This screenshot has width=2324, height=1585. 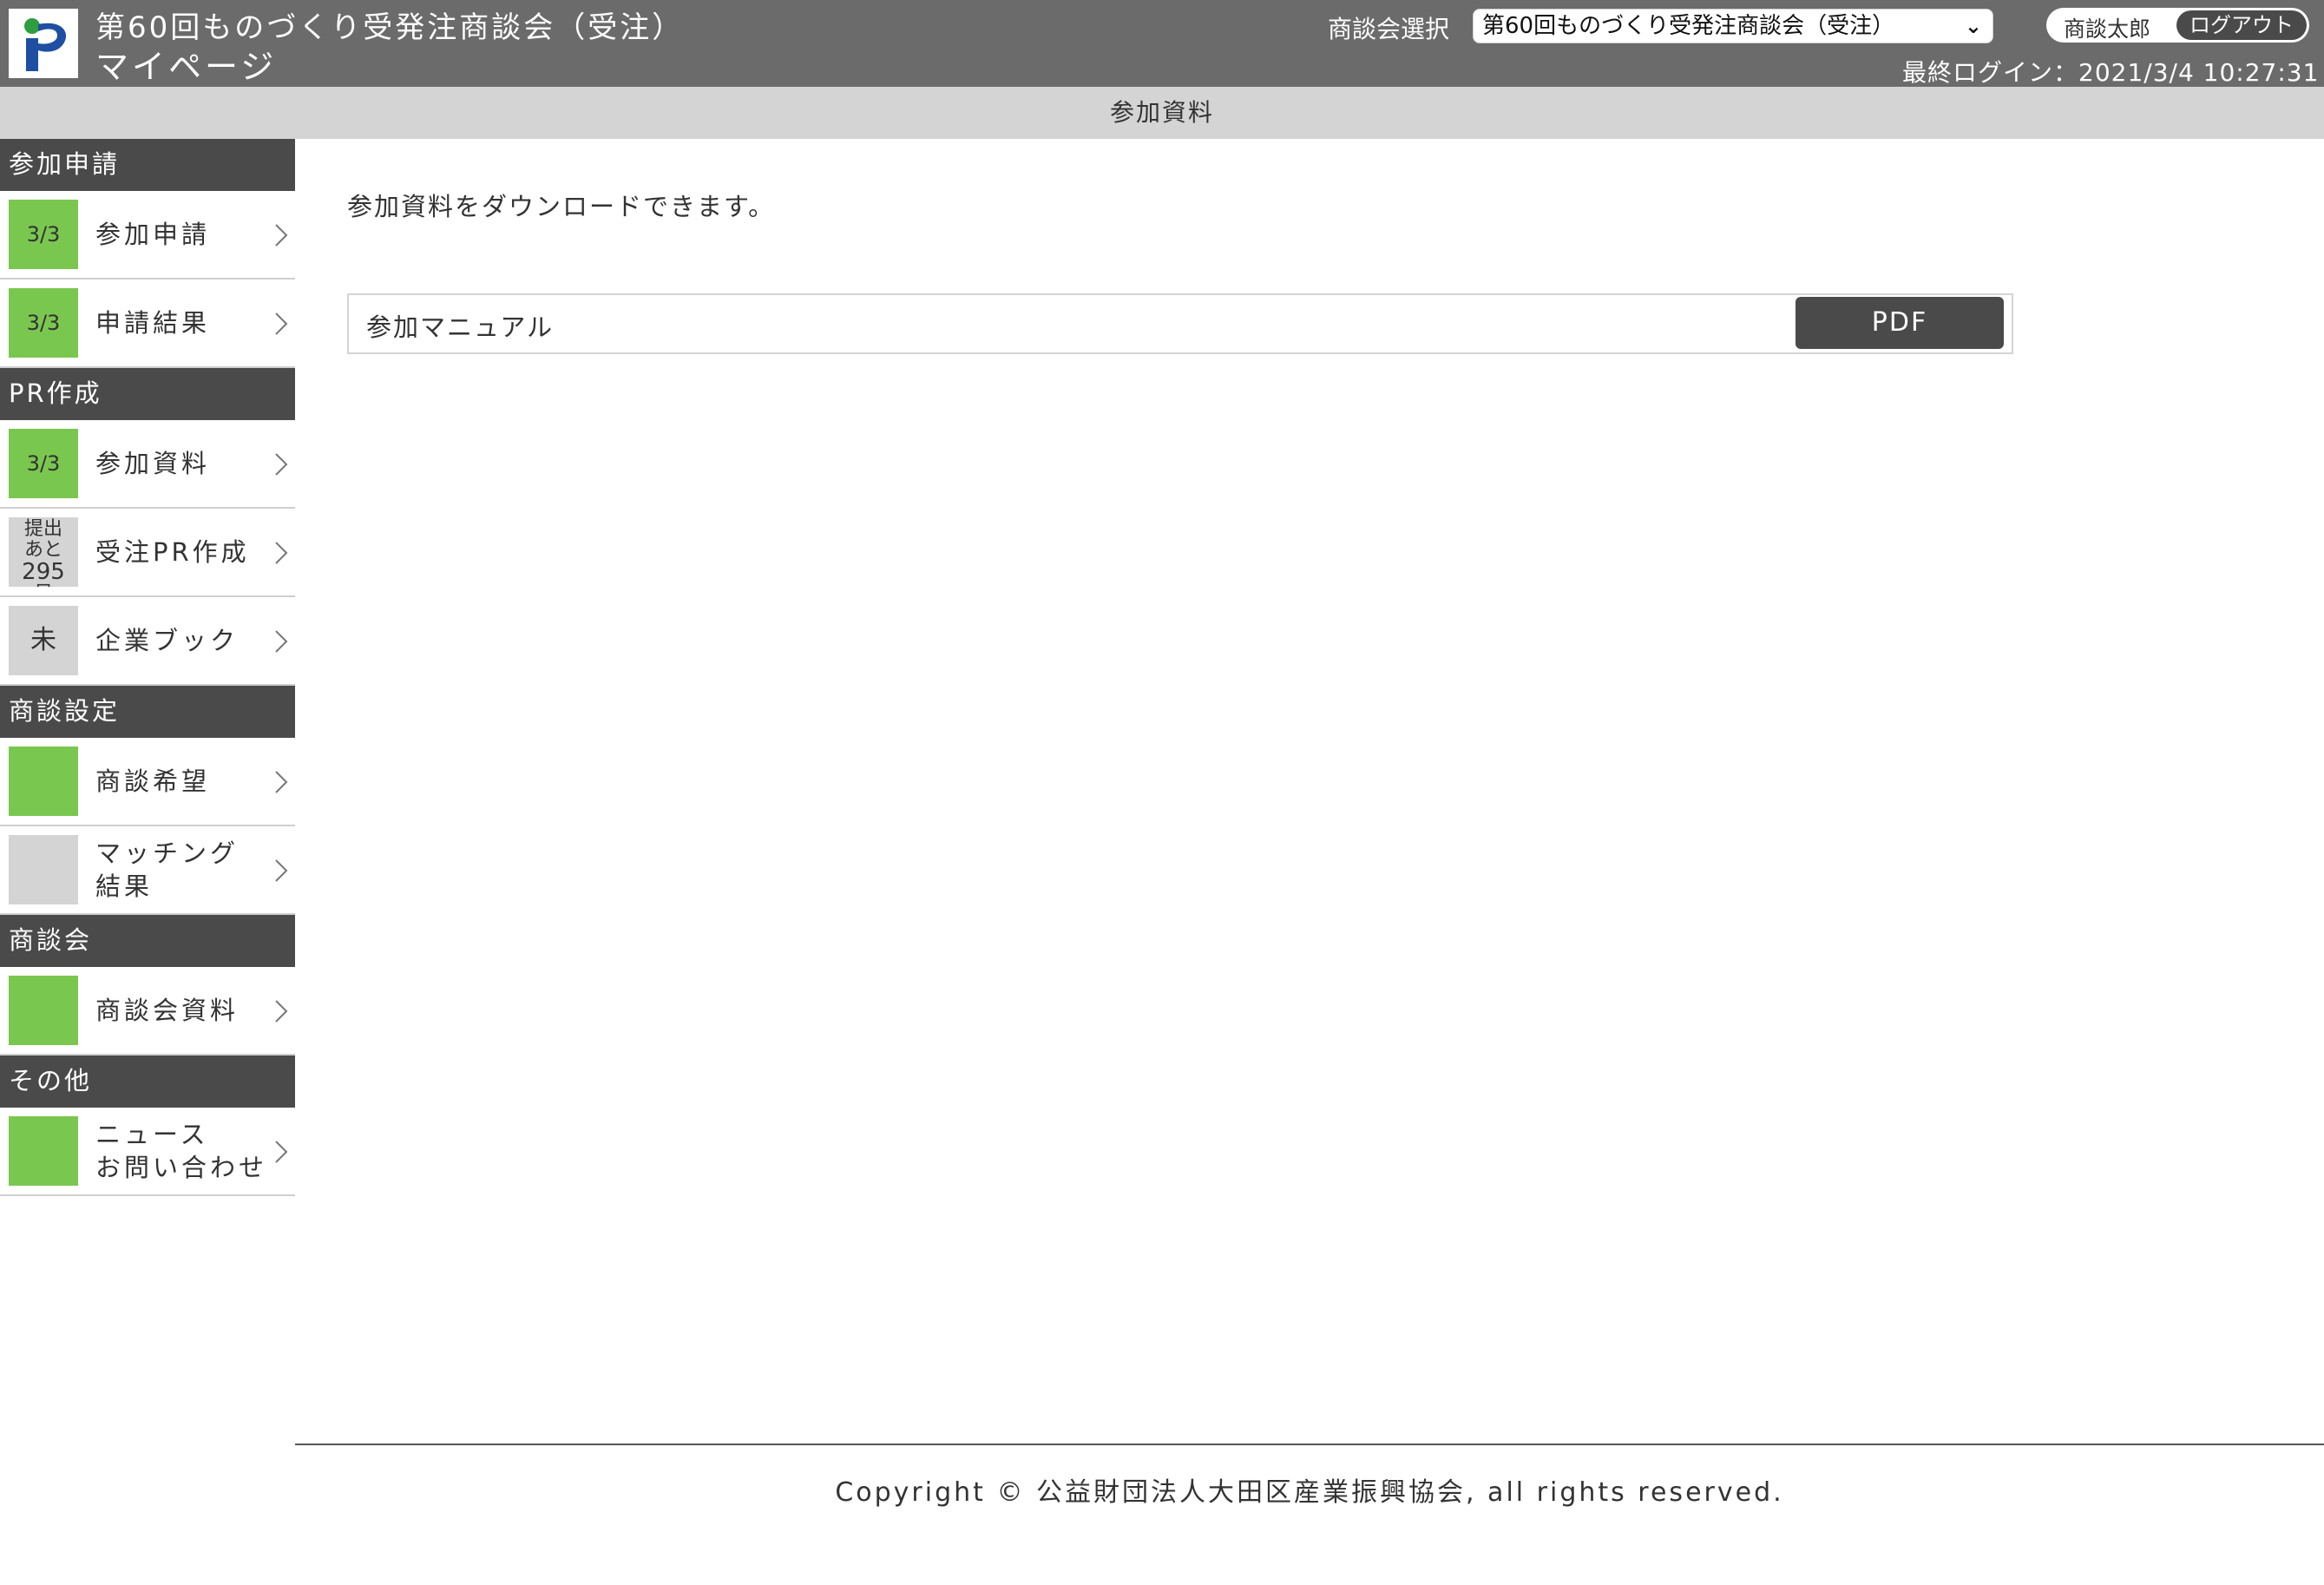 I want to click on event-select-value: 第60回ものづくり受発注商談会（受注）, so click(x=1688, y=26).